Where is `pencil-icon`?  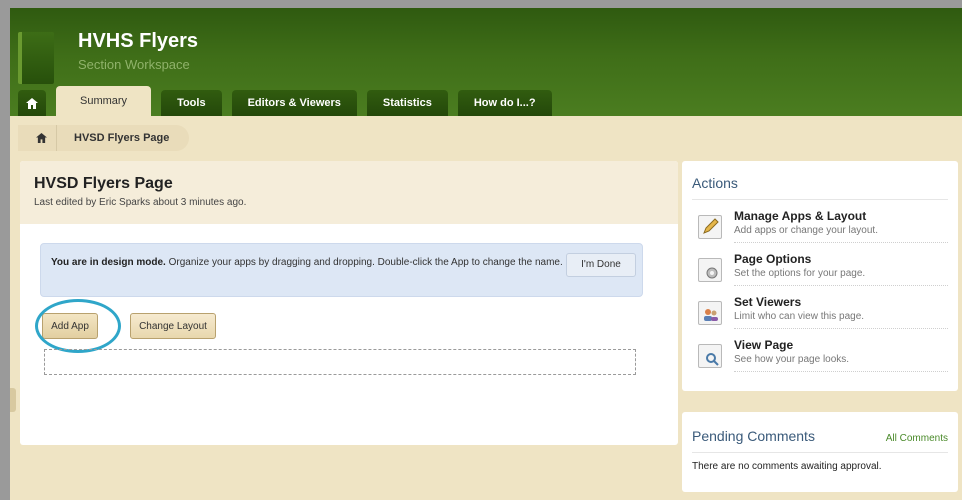
pencil-icon is located at coordinates (710, 227).